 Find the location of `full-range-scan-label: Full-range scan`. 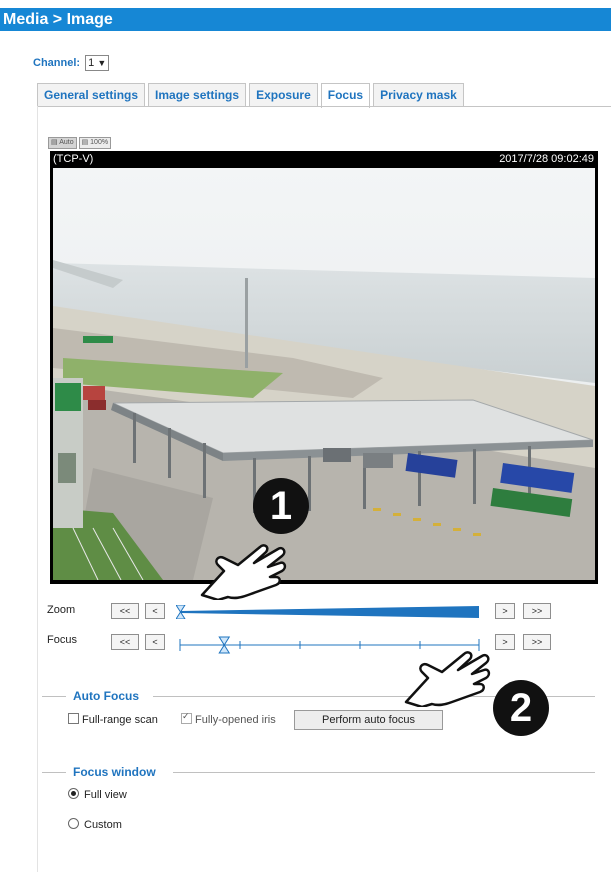

full-range-scan-label: Full-range scan is located at coordinates (120, 720).